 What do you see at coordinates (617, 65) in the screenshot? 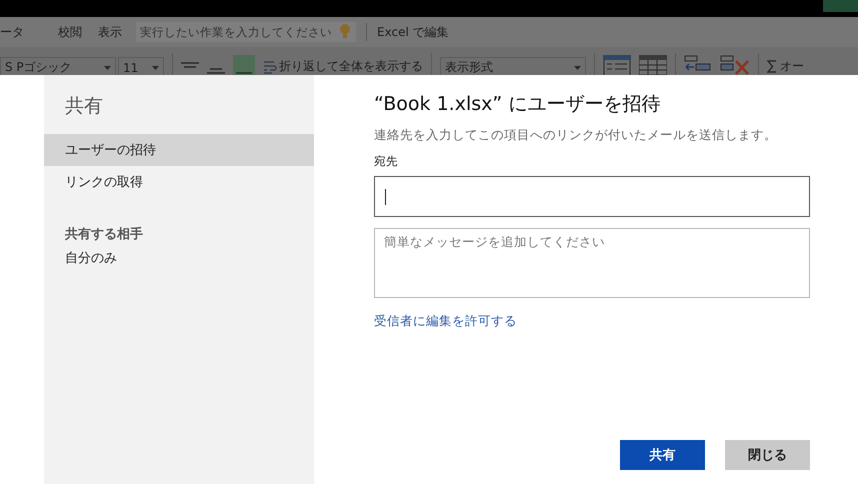
I see `format-as-table-icon` at bounding box center [617, 65].